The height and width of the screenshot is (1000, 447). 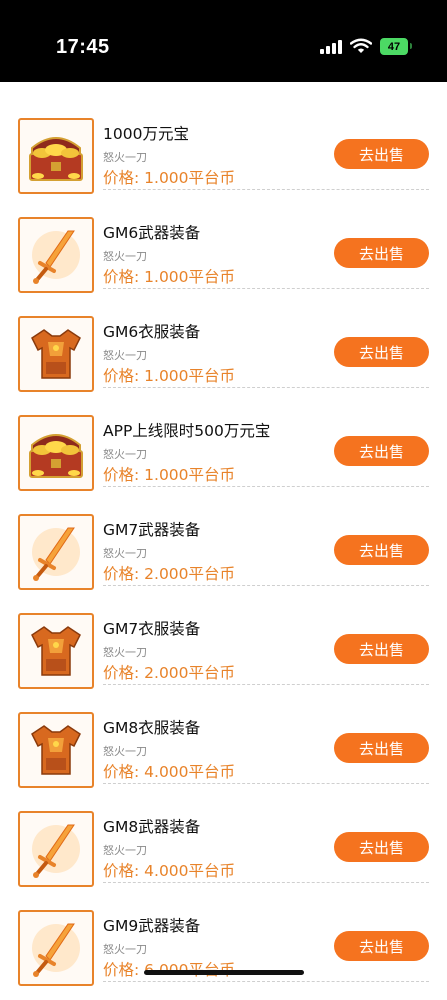 What do you see at coordinates (223, 248) in the screenshot?
I see `list-item: GM6武器装备怒火一刀价格: 1.000平台币 去出售` at bounding box center [223, 248].